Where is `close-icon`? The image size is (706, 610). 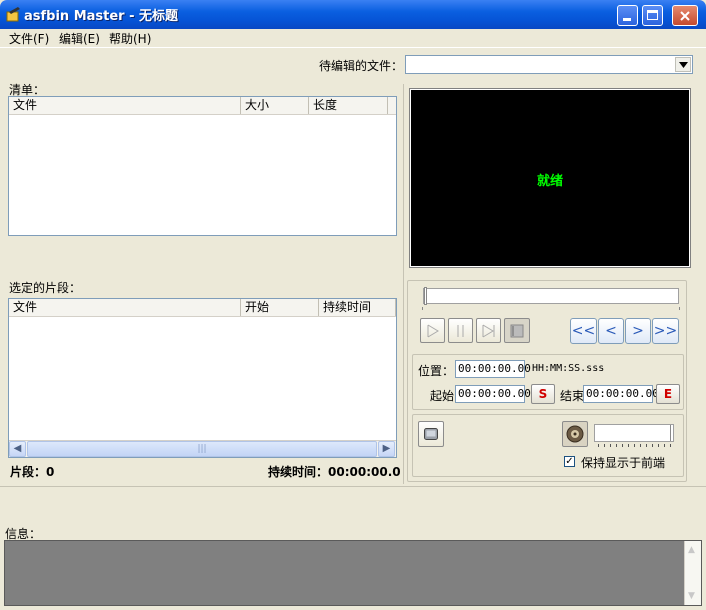 close-icon is located at coordinates (685, 16).